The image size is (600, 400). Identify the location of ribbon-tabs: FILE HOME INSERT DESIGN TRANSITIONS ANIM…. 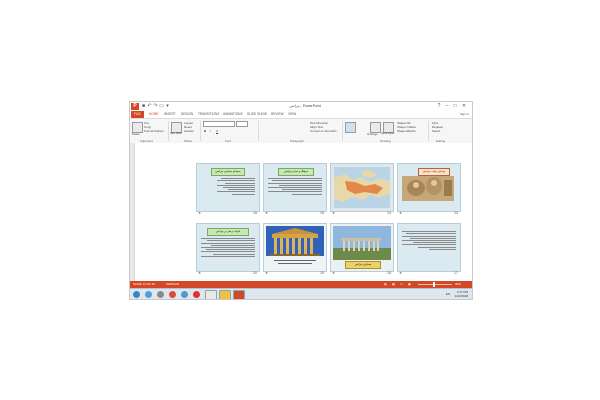
(301, 115).